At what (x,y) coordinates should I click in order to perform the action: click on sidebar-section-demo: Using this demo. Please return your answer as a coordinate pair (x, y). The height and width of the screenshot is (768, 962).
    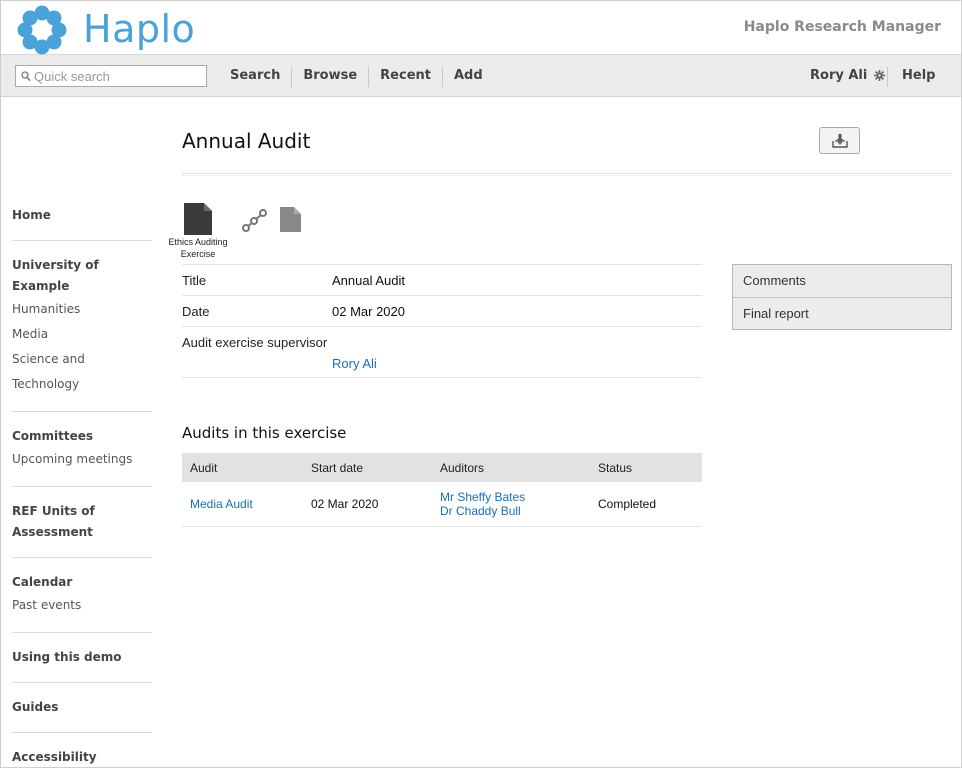
    Looking at the image, I should click on (82, 665).